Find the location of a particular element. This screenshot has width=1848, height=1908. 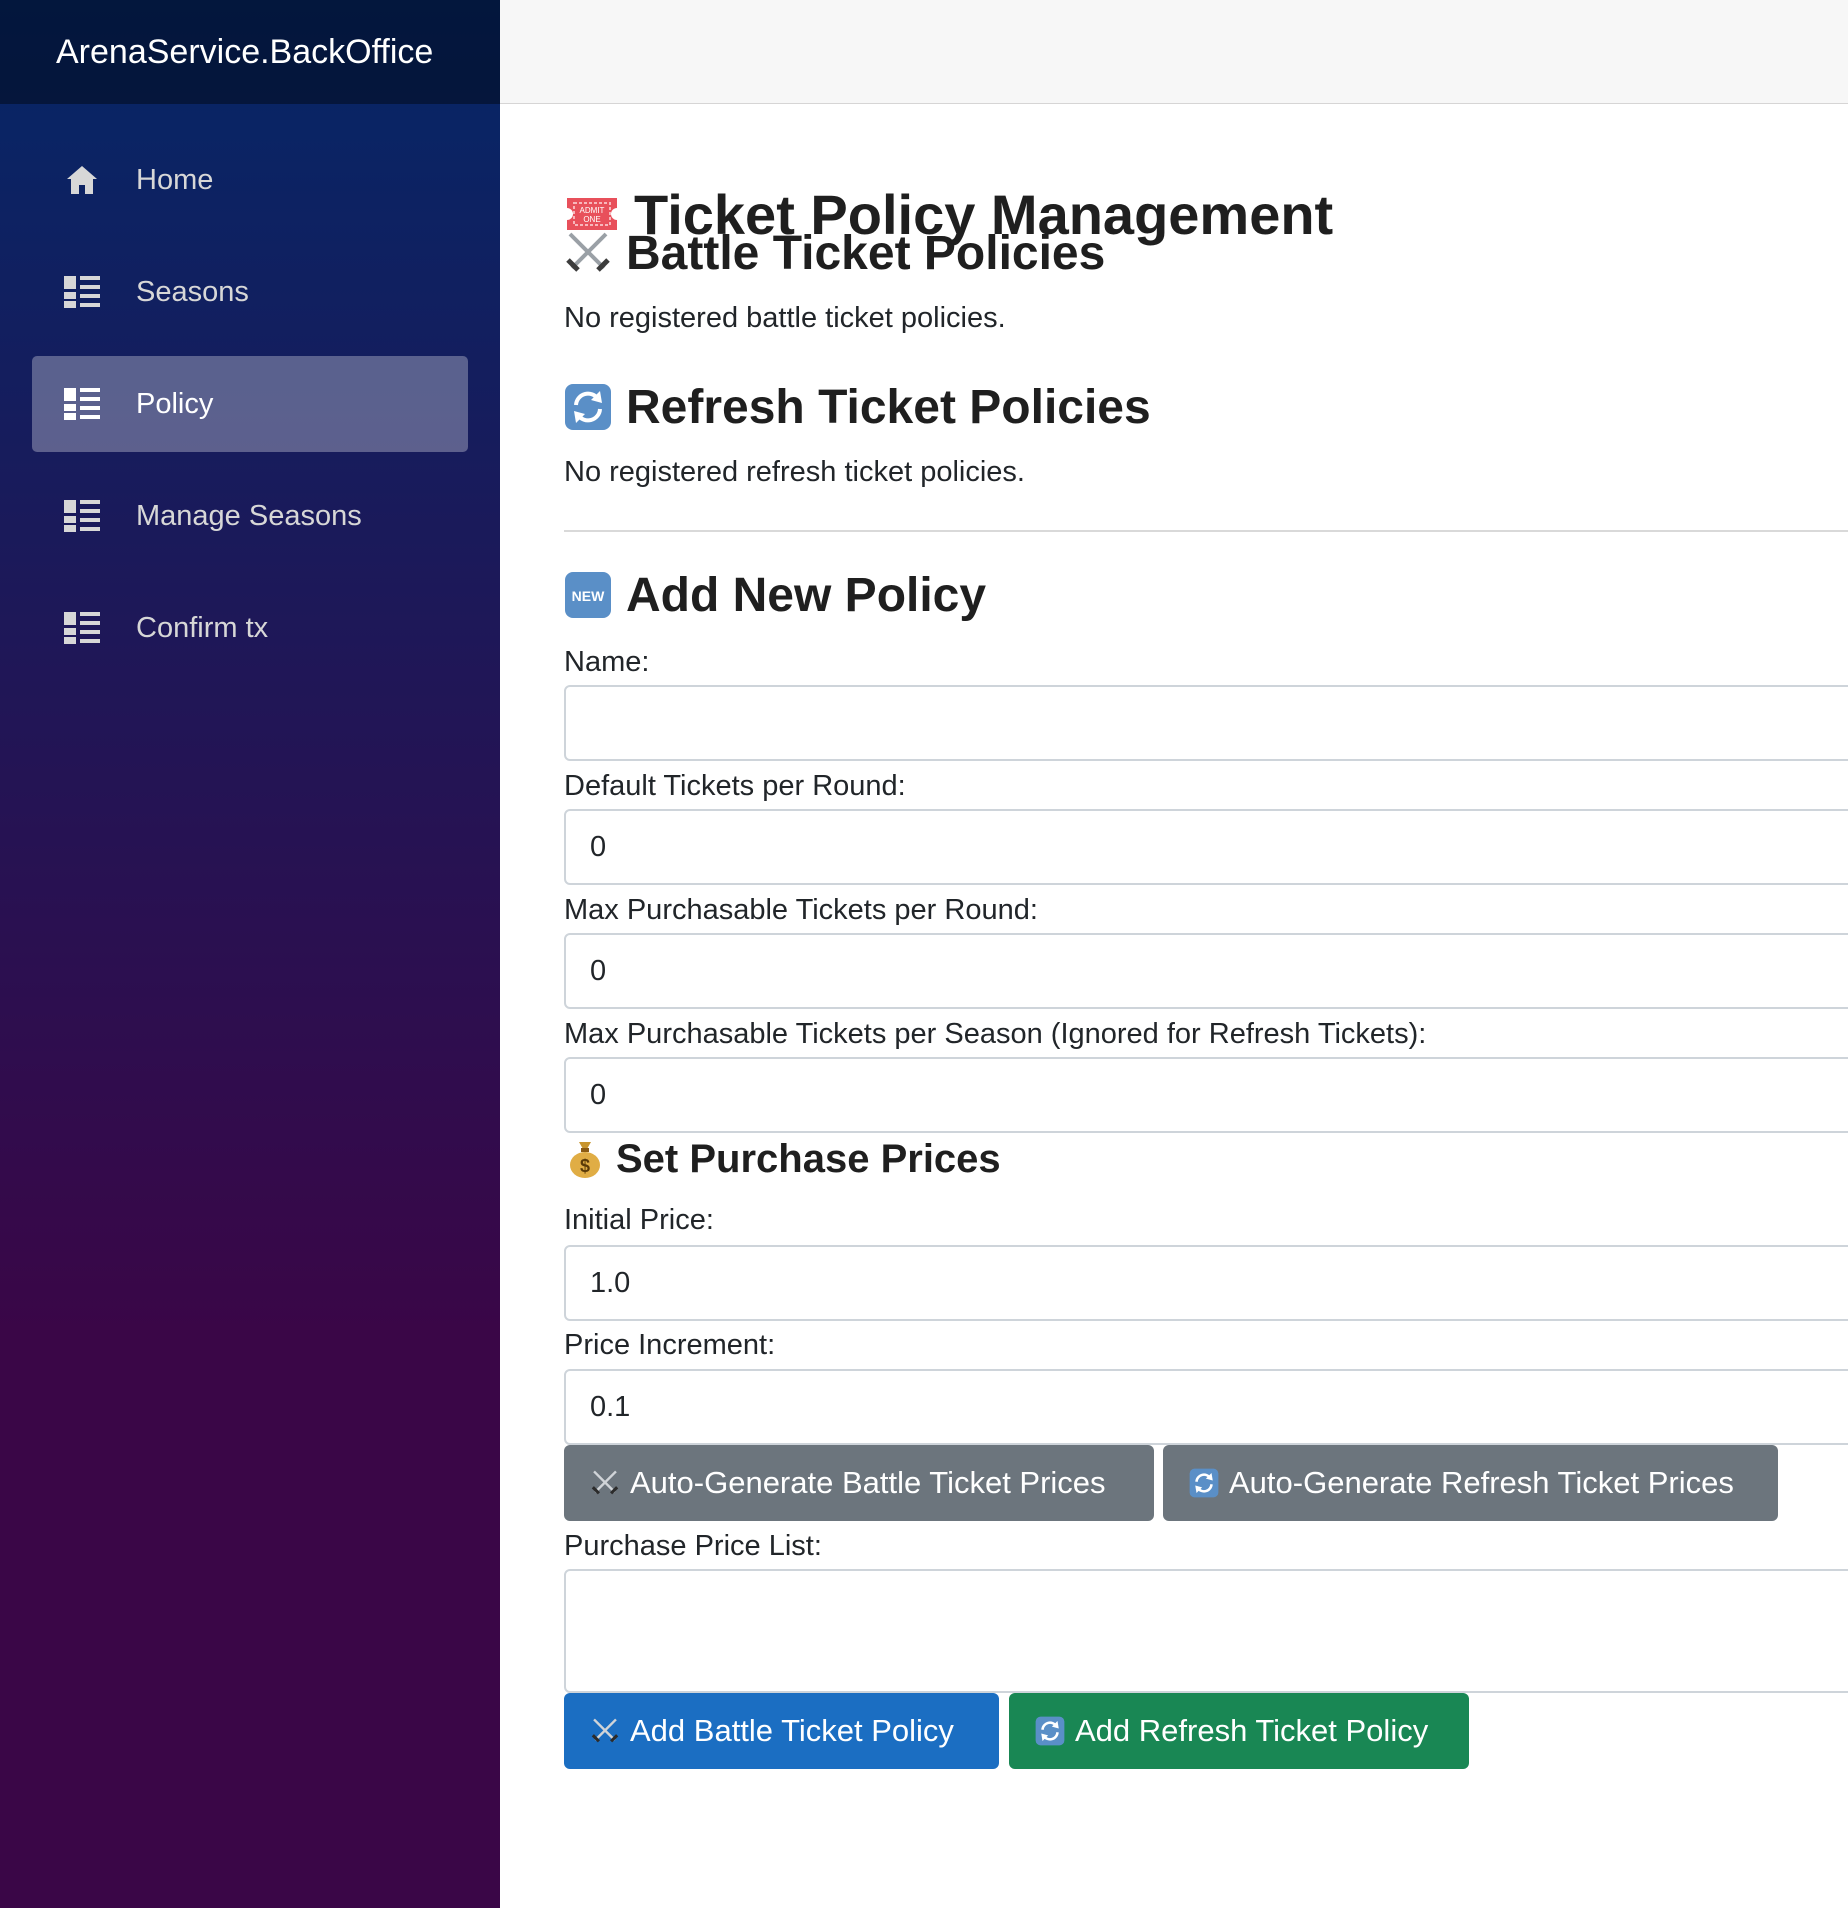

default-tickets-label: Default Tickets per Round: is located at coordinates (735, 786).